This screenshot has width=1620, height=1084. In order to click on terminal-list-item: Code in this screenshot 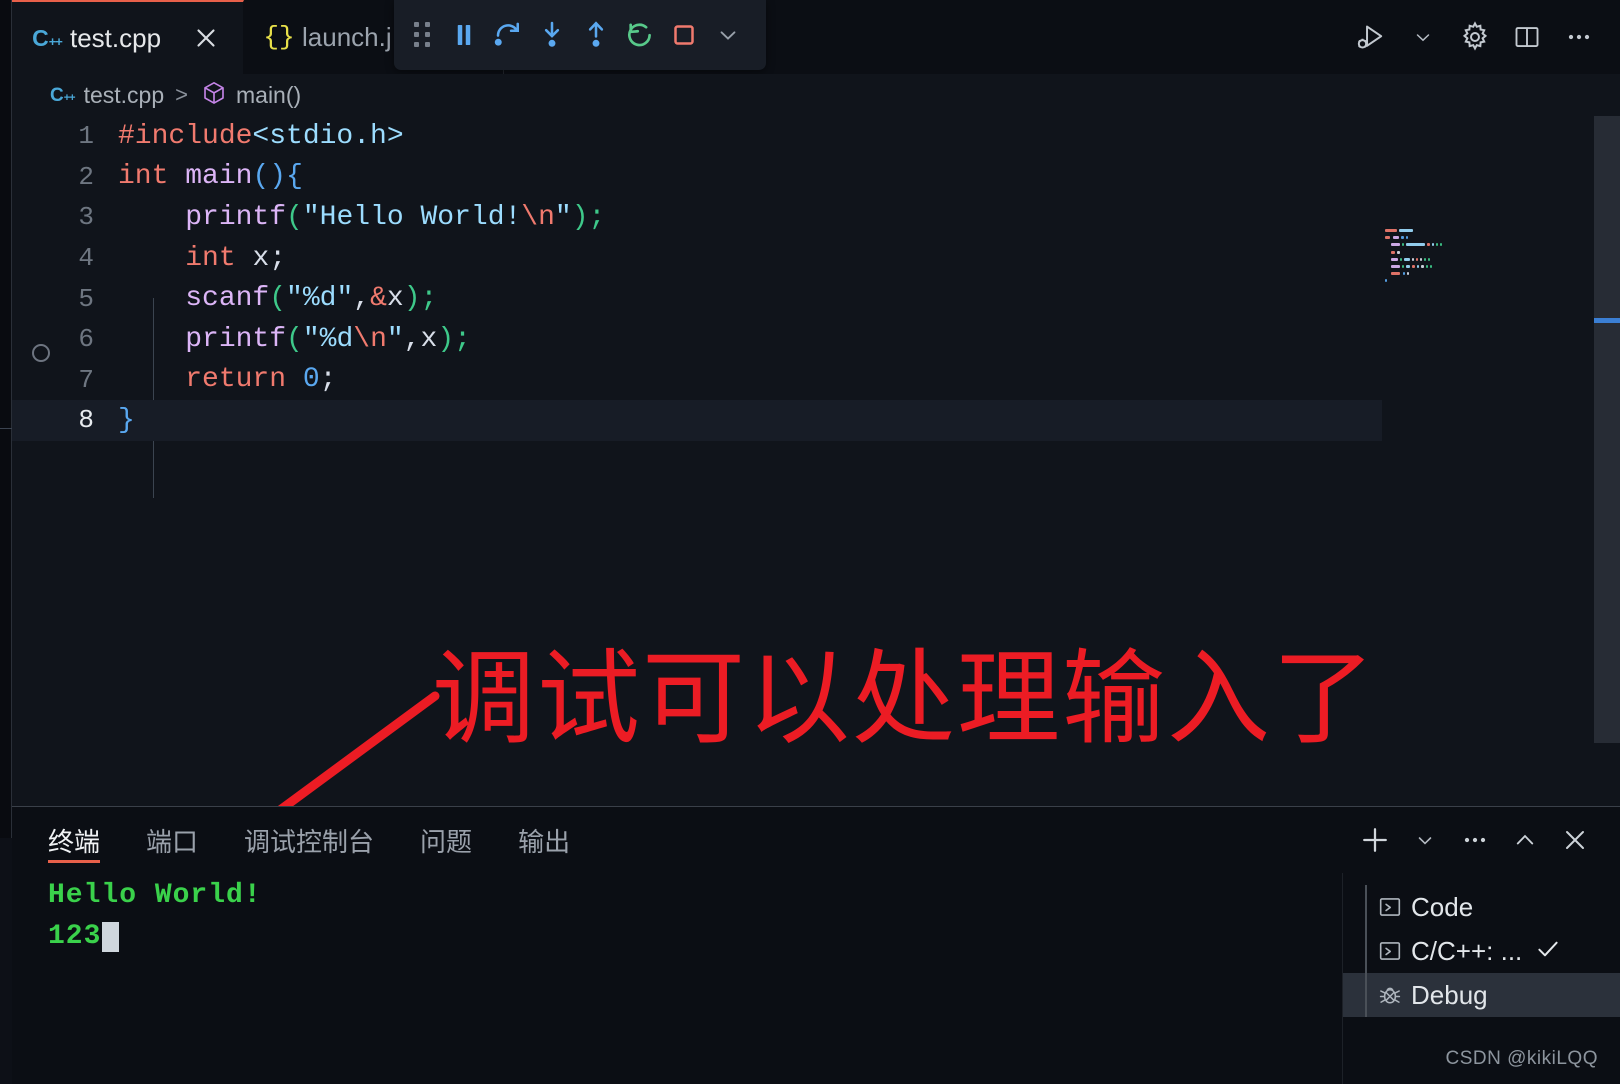, I will do `click(1481, 907)`.